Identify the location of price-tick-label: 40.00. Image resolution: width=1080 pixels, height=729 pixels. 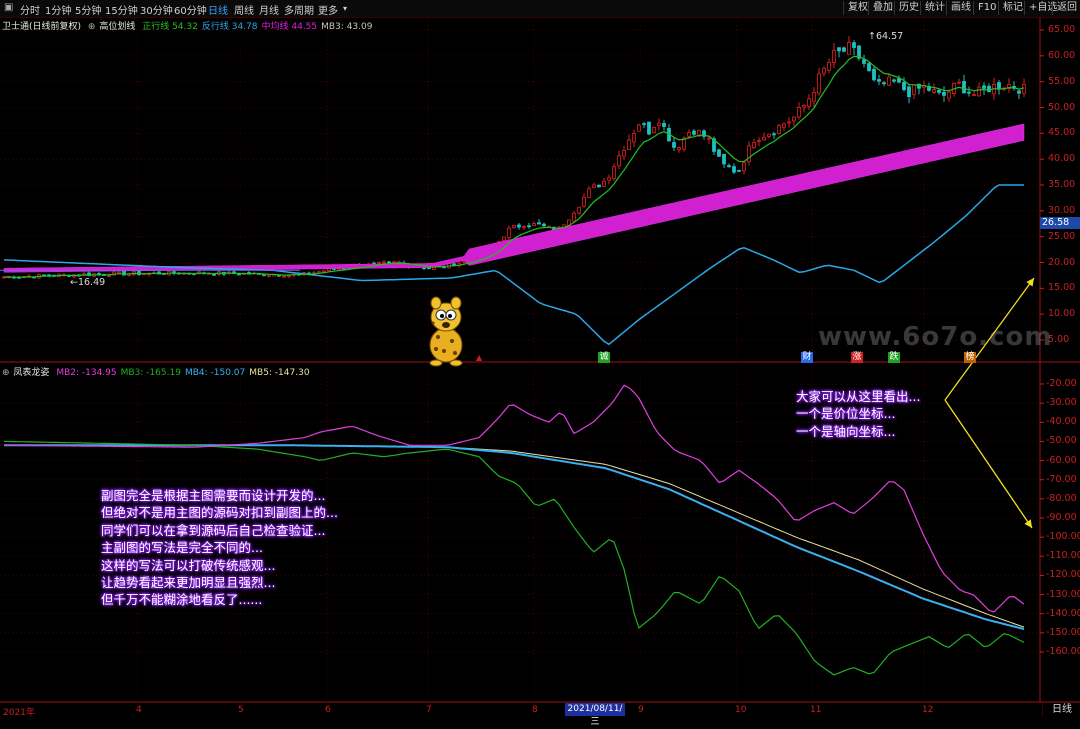
(1062, 159).